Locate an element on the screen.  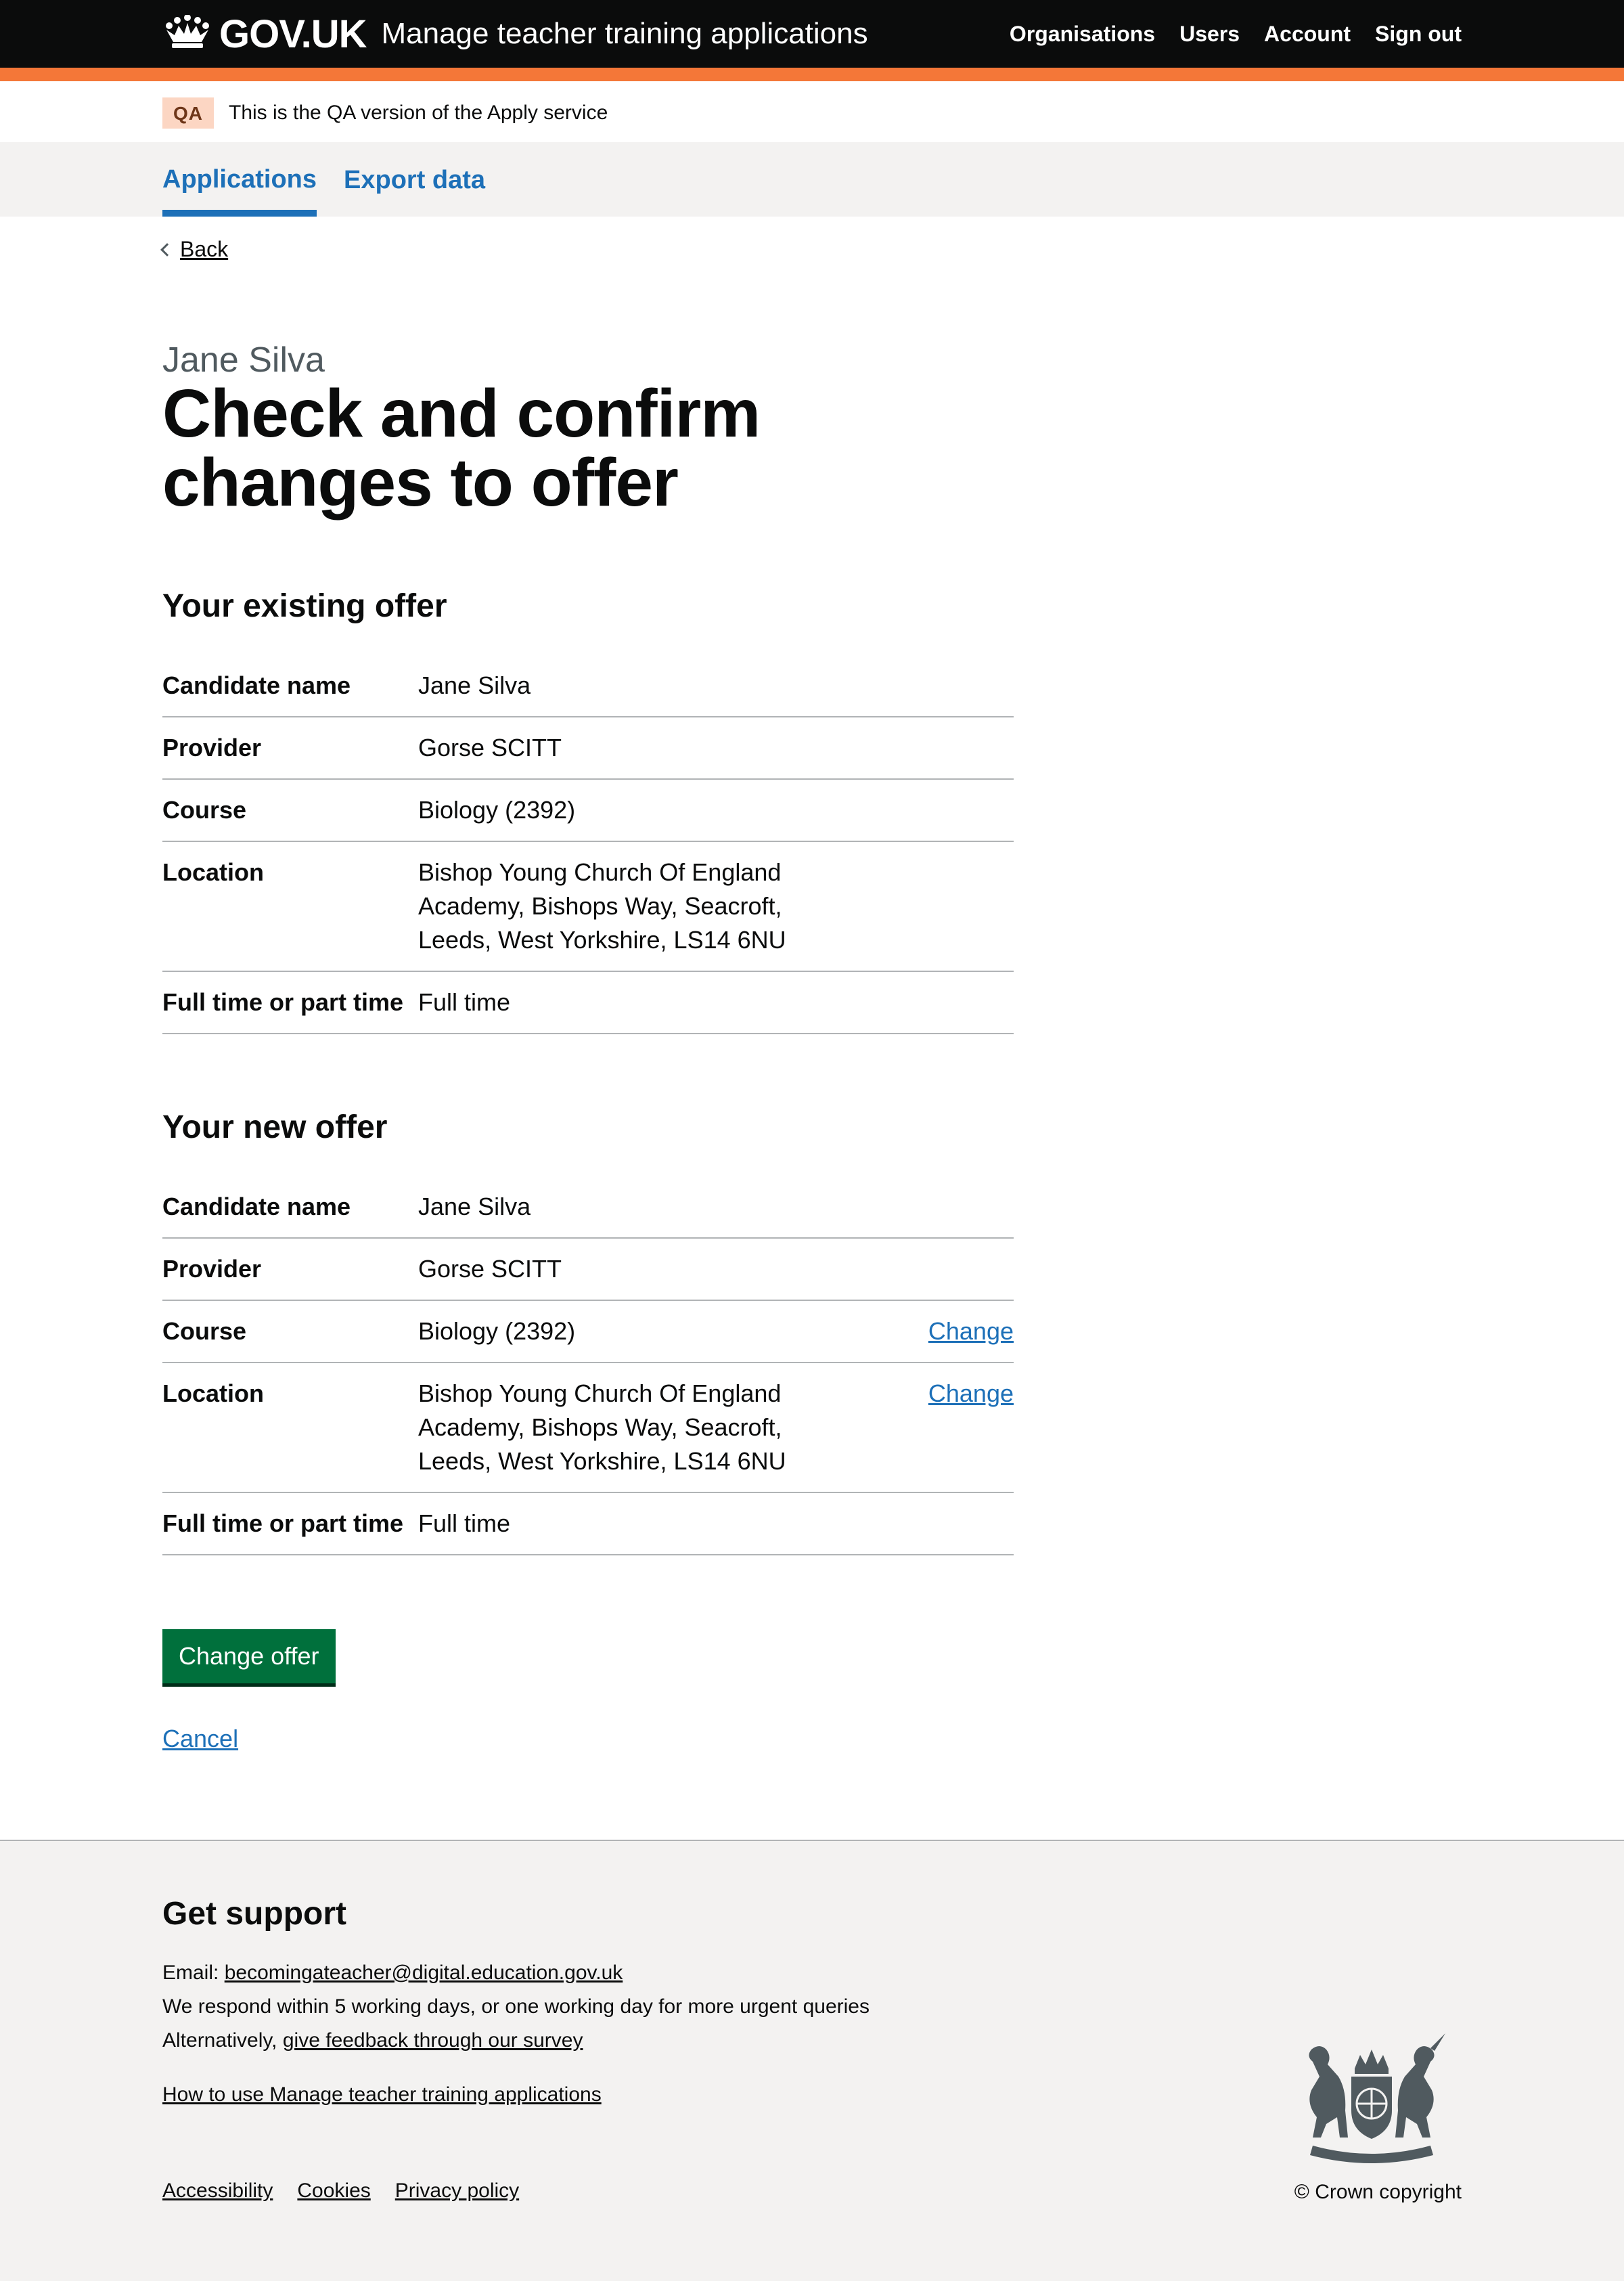
header-nav-organisations: Organisations is located at coordinates (1082, 34).